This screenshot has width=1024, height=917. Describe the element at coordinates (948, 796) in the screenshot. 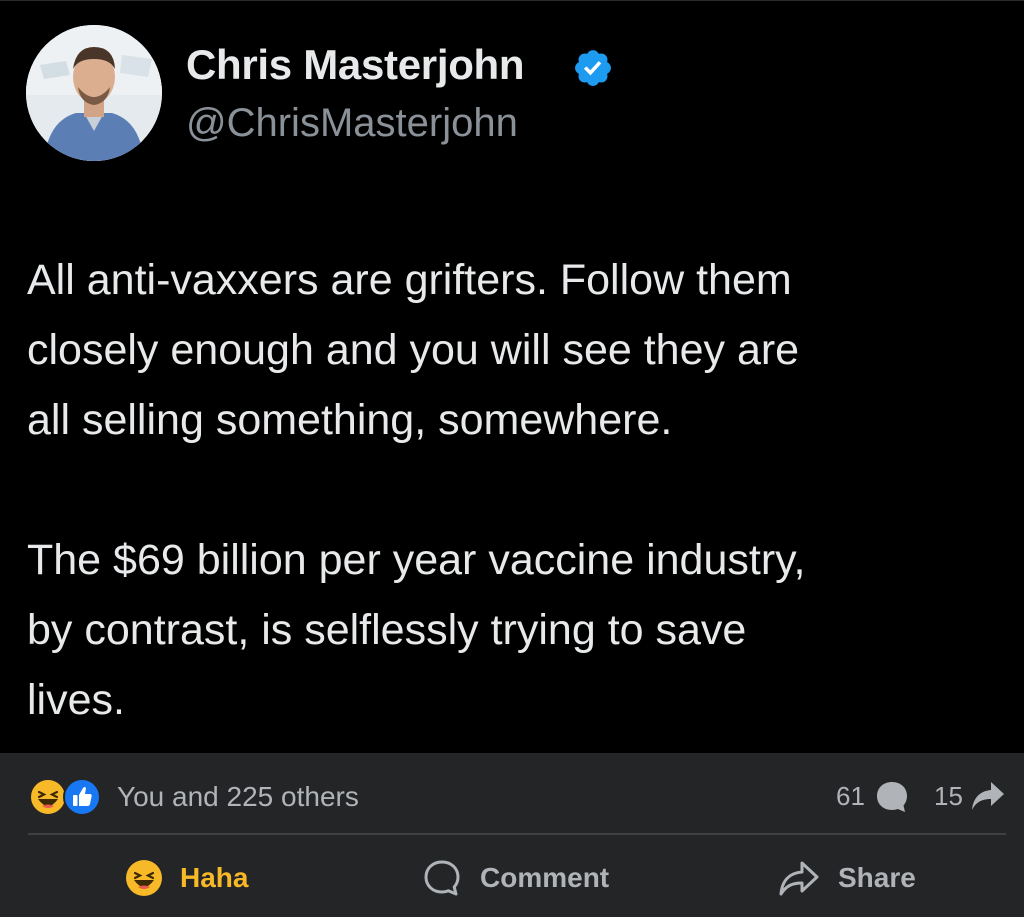

I see `share-count: 15` at that location.